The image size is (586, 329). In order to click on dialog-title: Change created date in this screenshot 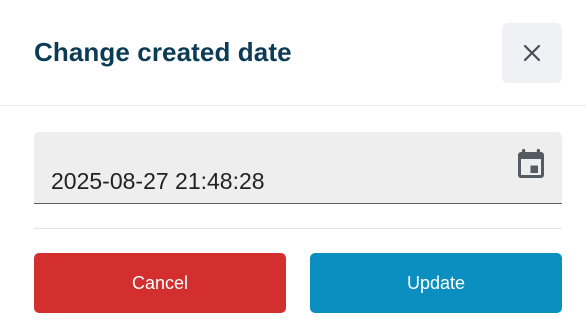, I will do `click(163, 52)`.